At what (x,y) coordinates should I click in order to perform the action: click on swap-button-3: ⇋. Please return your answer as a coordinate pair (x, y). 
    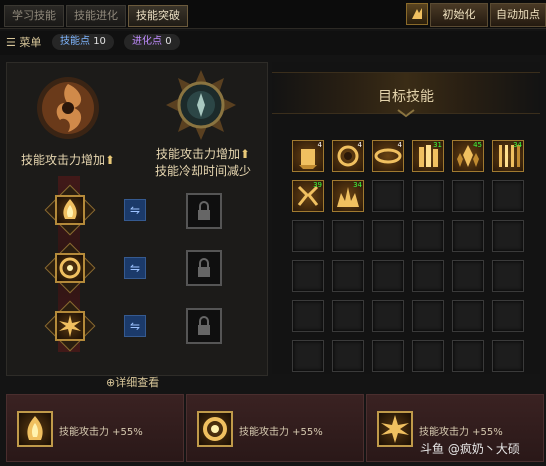
    Looking at the image, I should click on (135, 326).